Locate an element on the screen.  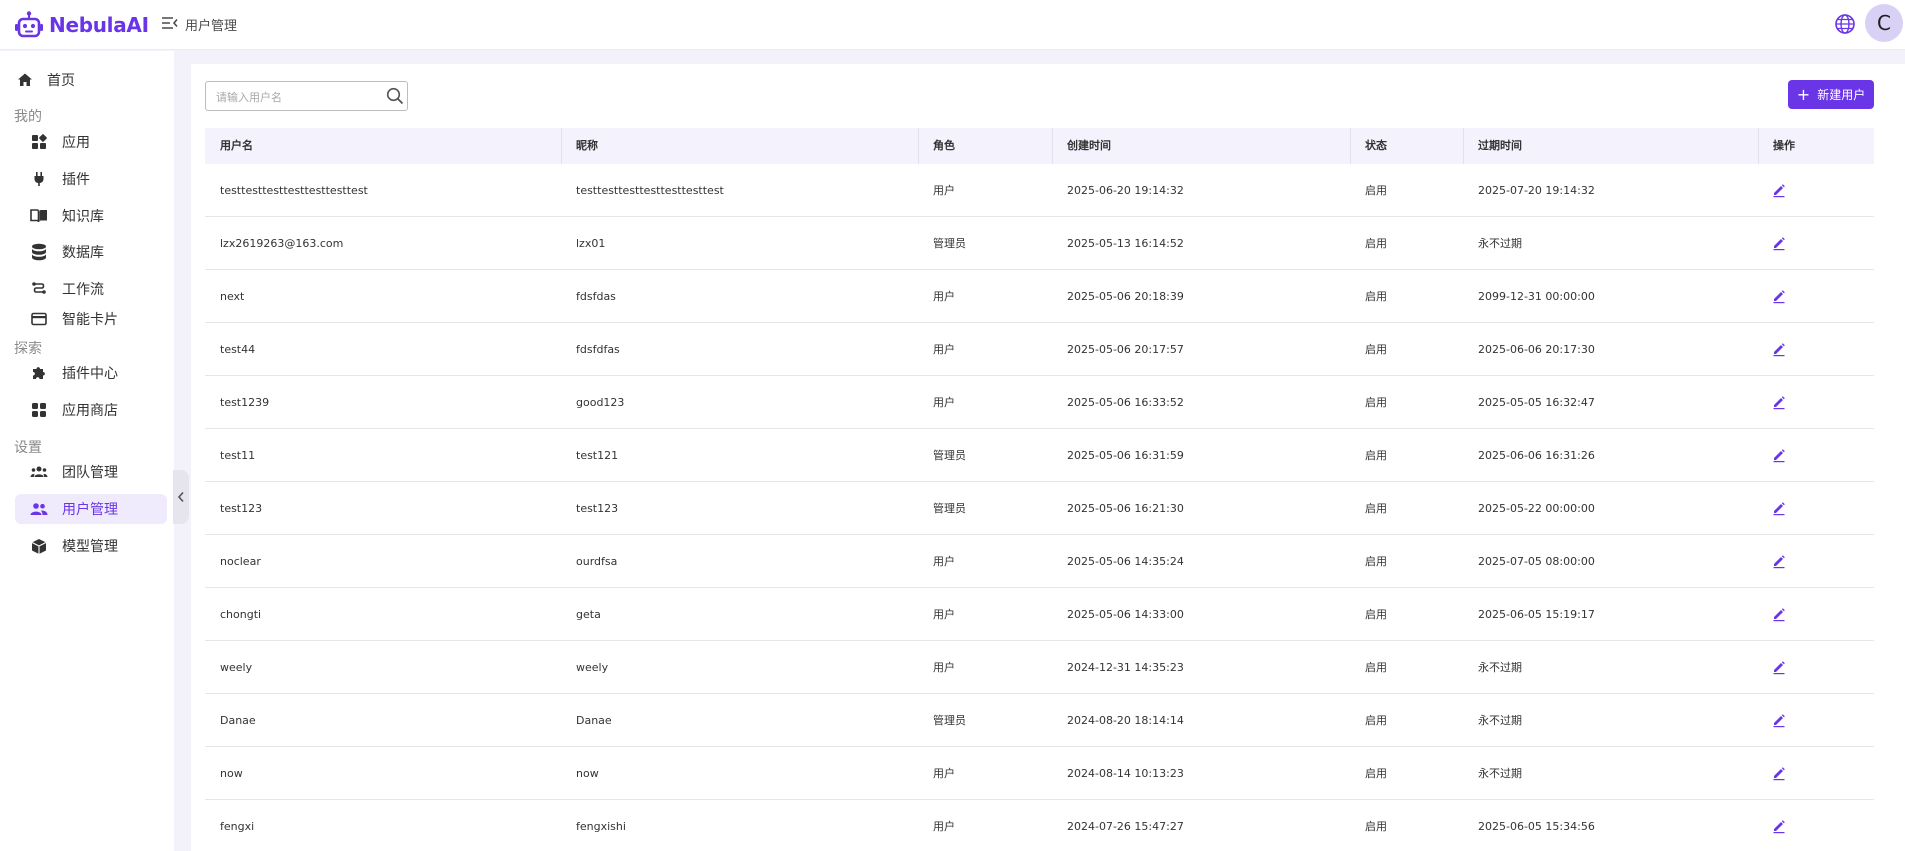
cell-created: 2024-12-31 14:35:23 is located at coordinates (1125, 667).